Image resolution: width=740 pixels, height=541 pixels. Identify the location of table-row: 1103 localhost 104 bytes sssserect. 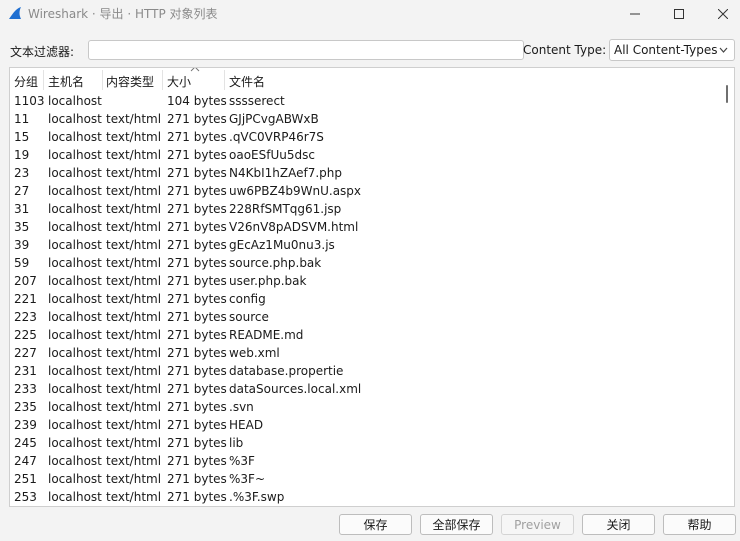
(364, 102).